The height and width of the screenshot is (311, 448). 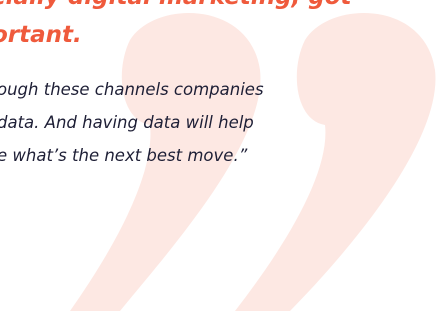 What do you see at coordinates (41, 35) in the screenshot?
I see `headline-line-2: ortant.` at bounding box center [41, 35].